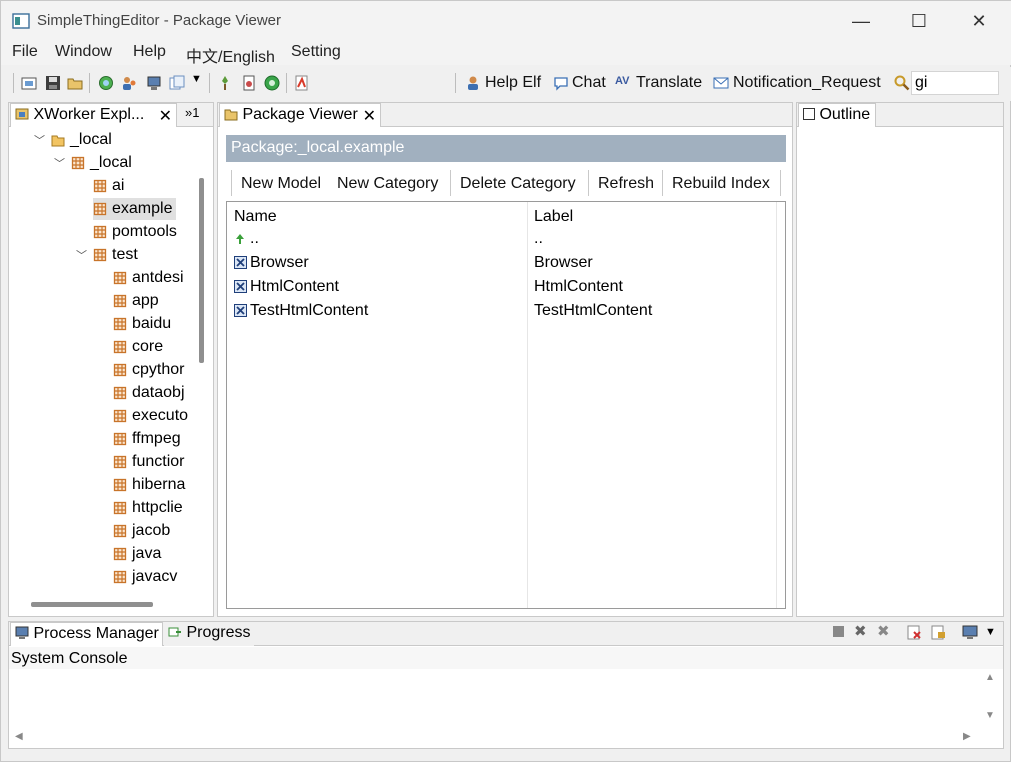  I want to click on scroll-right-icon: ▶, so click(967, 736).